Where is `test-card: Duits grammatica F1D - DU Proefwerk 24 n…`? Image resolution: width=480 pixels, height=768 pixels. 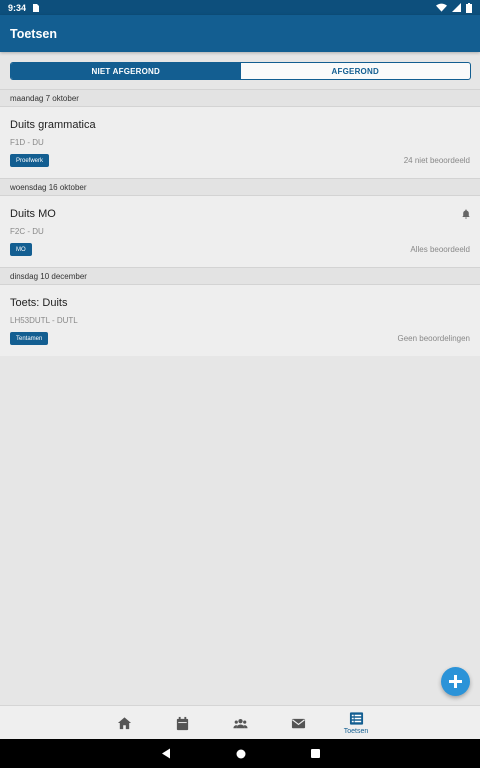 test-card: Duits grammatica F1D - DU Proefwerk 24 n… is located at coordinates (240, 142).